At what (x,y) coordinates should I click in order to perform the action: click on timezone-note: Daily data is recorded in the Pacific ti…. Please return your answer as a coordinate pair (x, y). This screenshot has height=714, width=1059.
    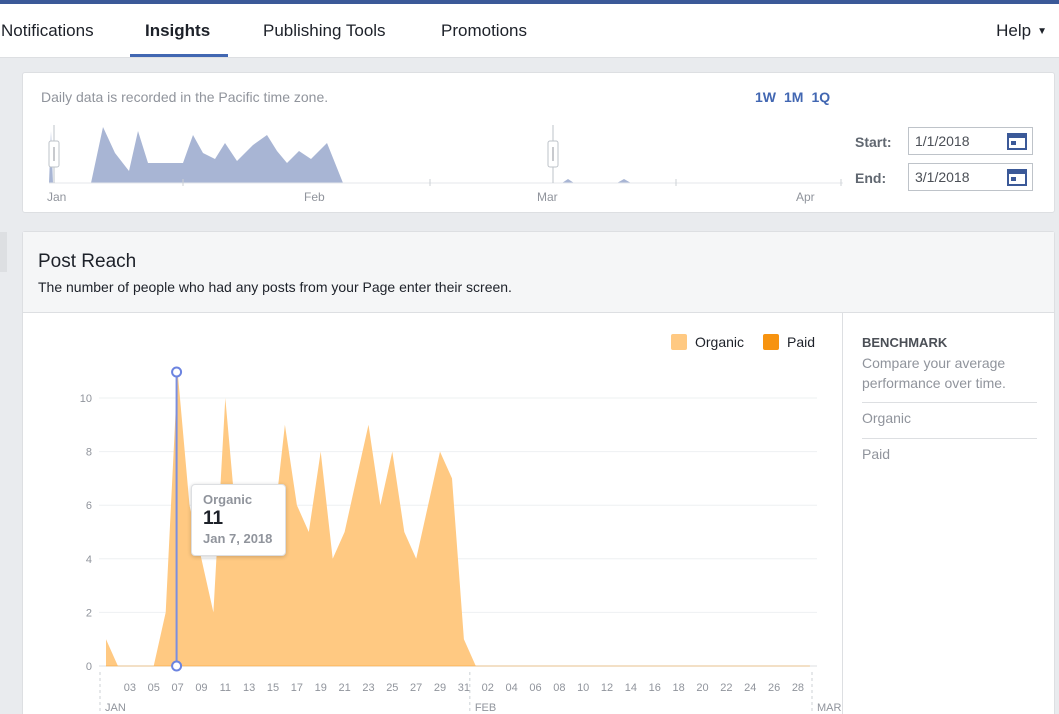
    Looking at the image, I should click on (185, 97).